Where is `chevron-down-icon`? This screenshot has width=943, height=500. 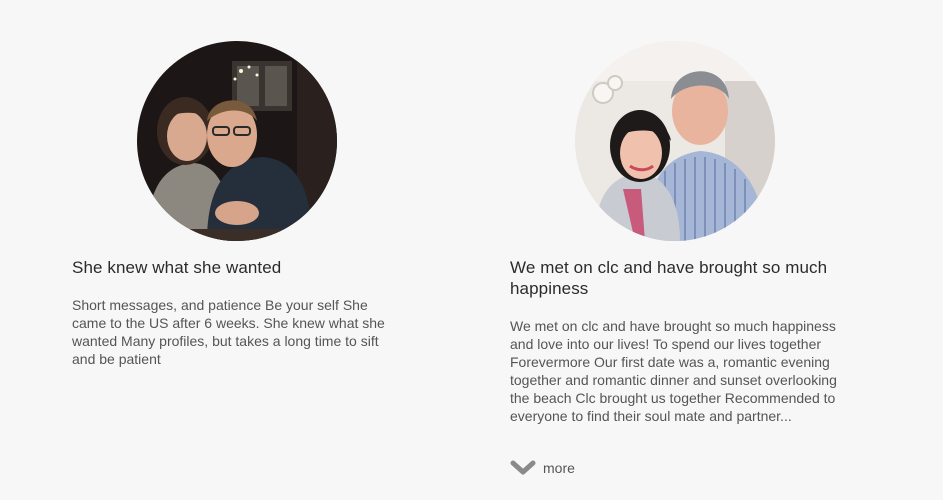
chevron-down-icon is located at coordinates (523, 468).